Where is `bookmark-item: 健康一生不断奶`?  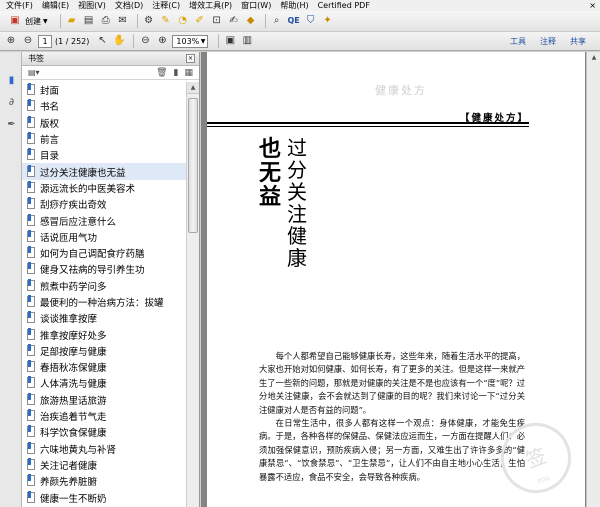
bookmark-item: 健康一生不断奶 is located at coordinates (104, 497).